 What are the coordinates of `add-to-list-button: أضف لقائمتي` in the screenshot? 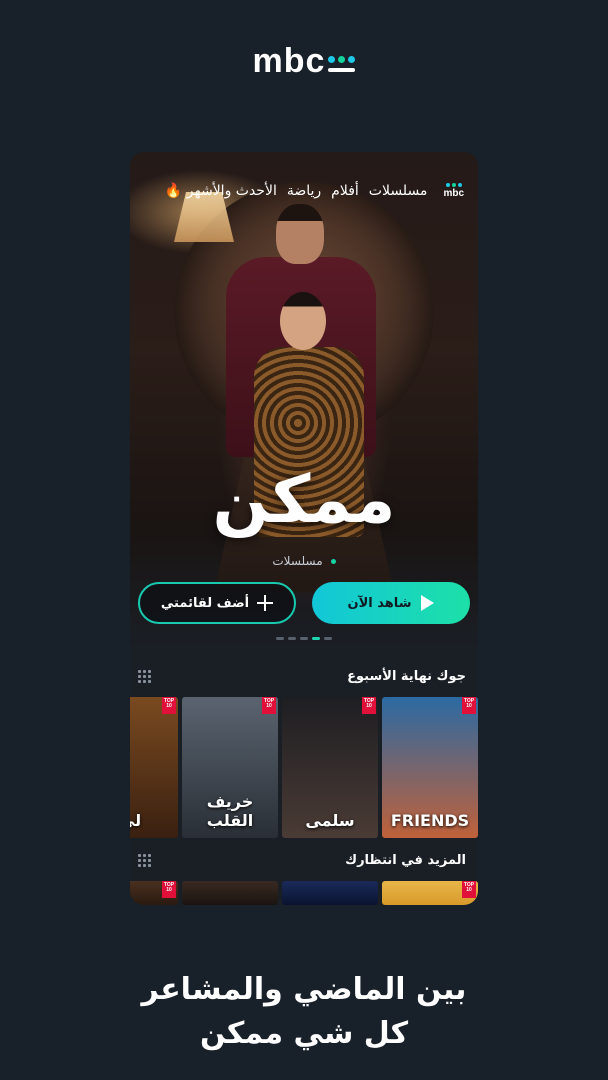 It's located at (217, 603).